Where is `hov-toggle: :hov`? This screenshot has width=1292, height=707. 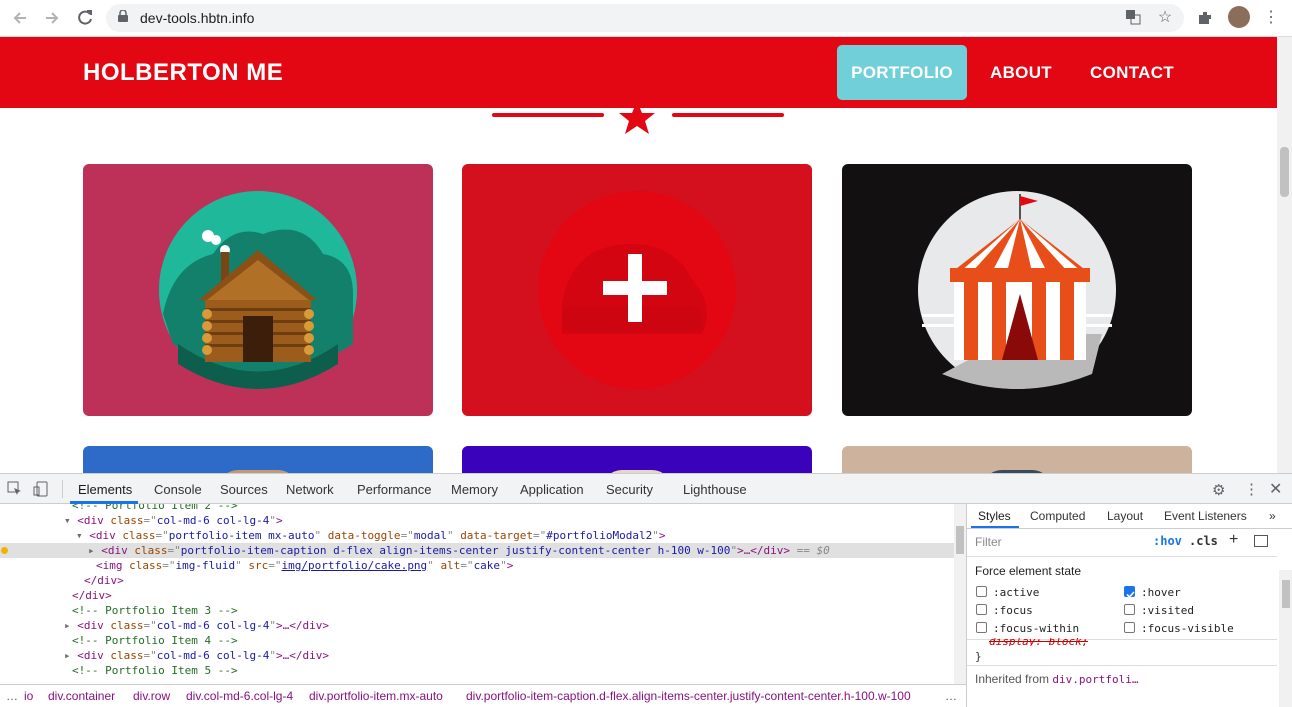
hov-toggle: :hov is located at coordinates (1167, 541).